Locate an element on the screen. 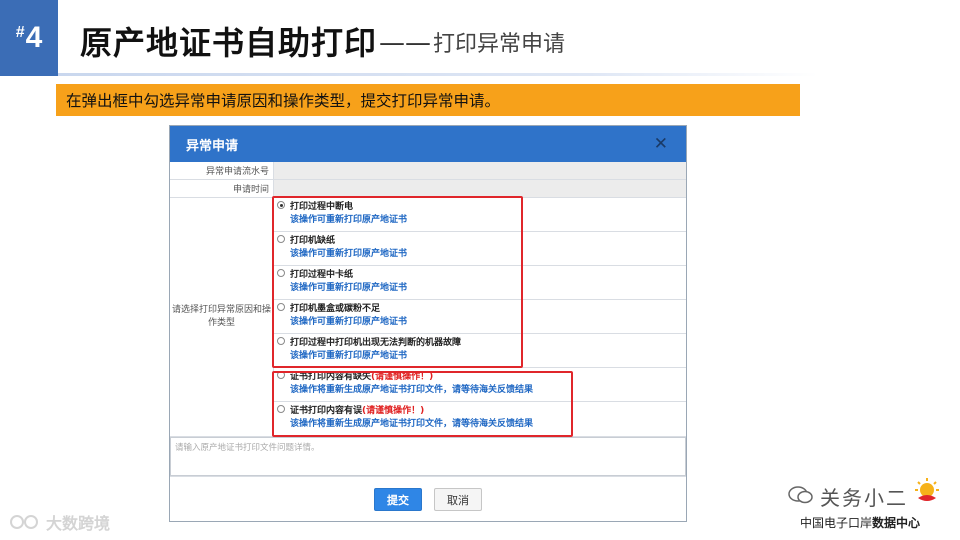 The width and height of the screenshot is (960, 540). page-title: 原产地证书自助打印 —— 打印异常申请 is located at coordinates (322, 39).